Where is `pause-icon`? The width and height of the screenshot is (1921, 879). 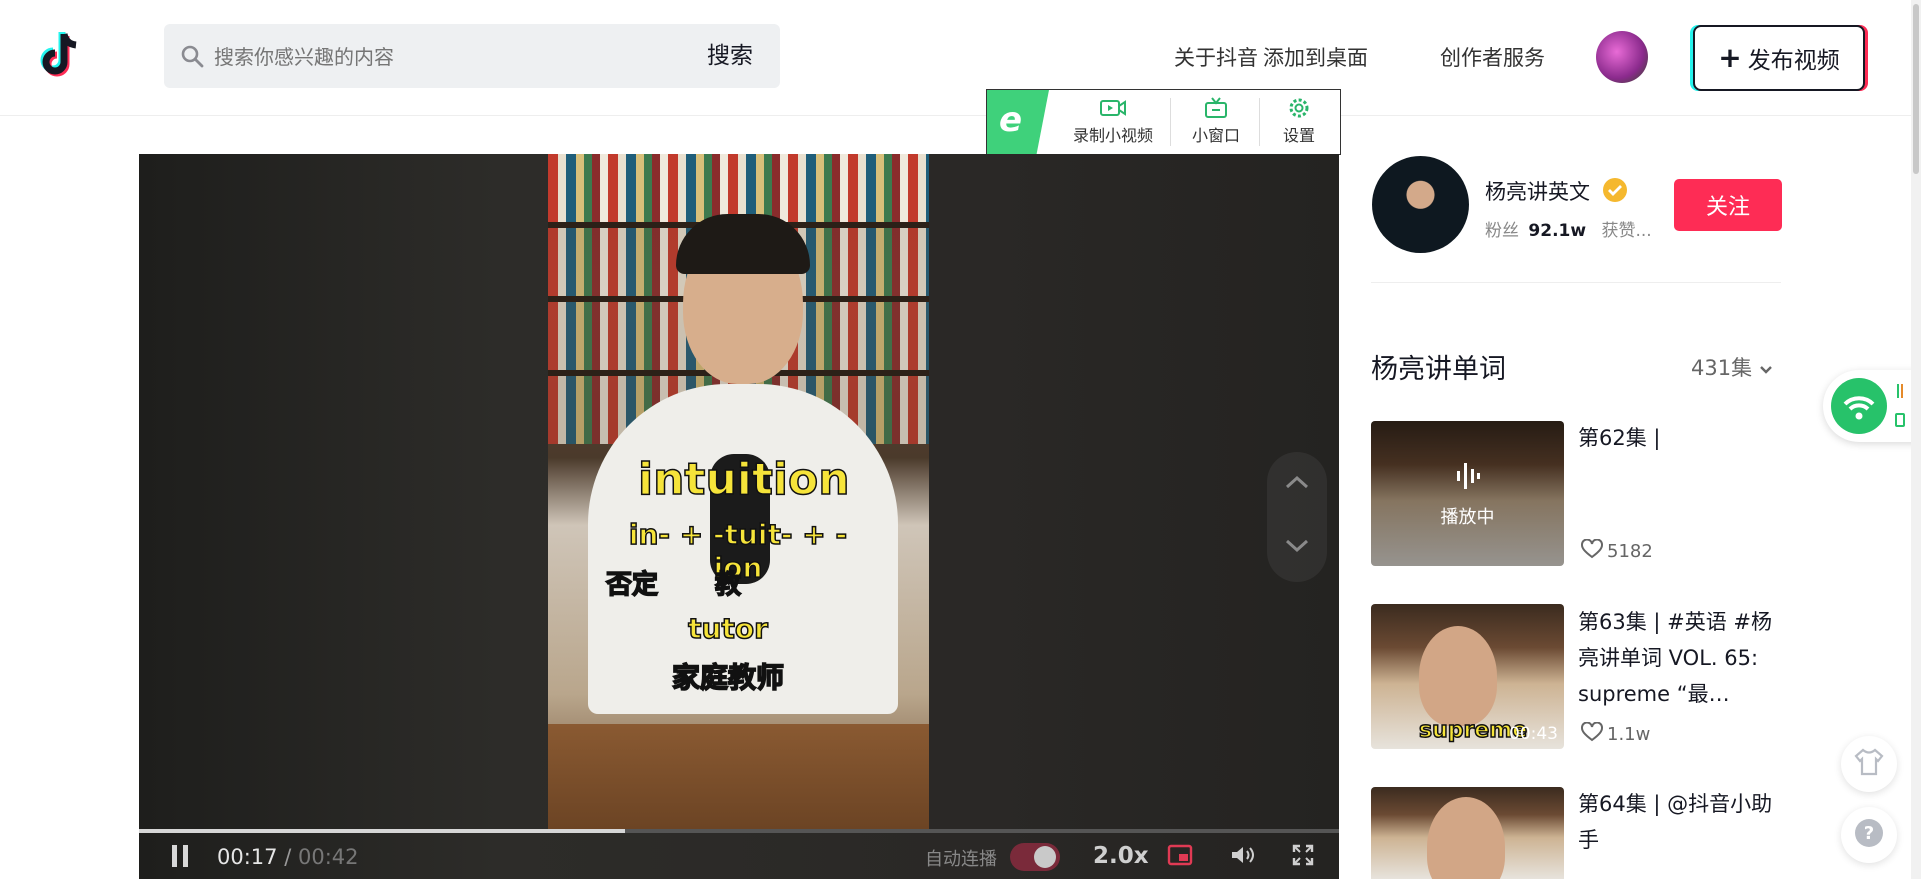 pause-icon is located at coordinates (180, 859).